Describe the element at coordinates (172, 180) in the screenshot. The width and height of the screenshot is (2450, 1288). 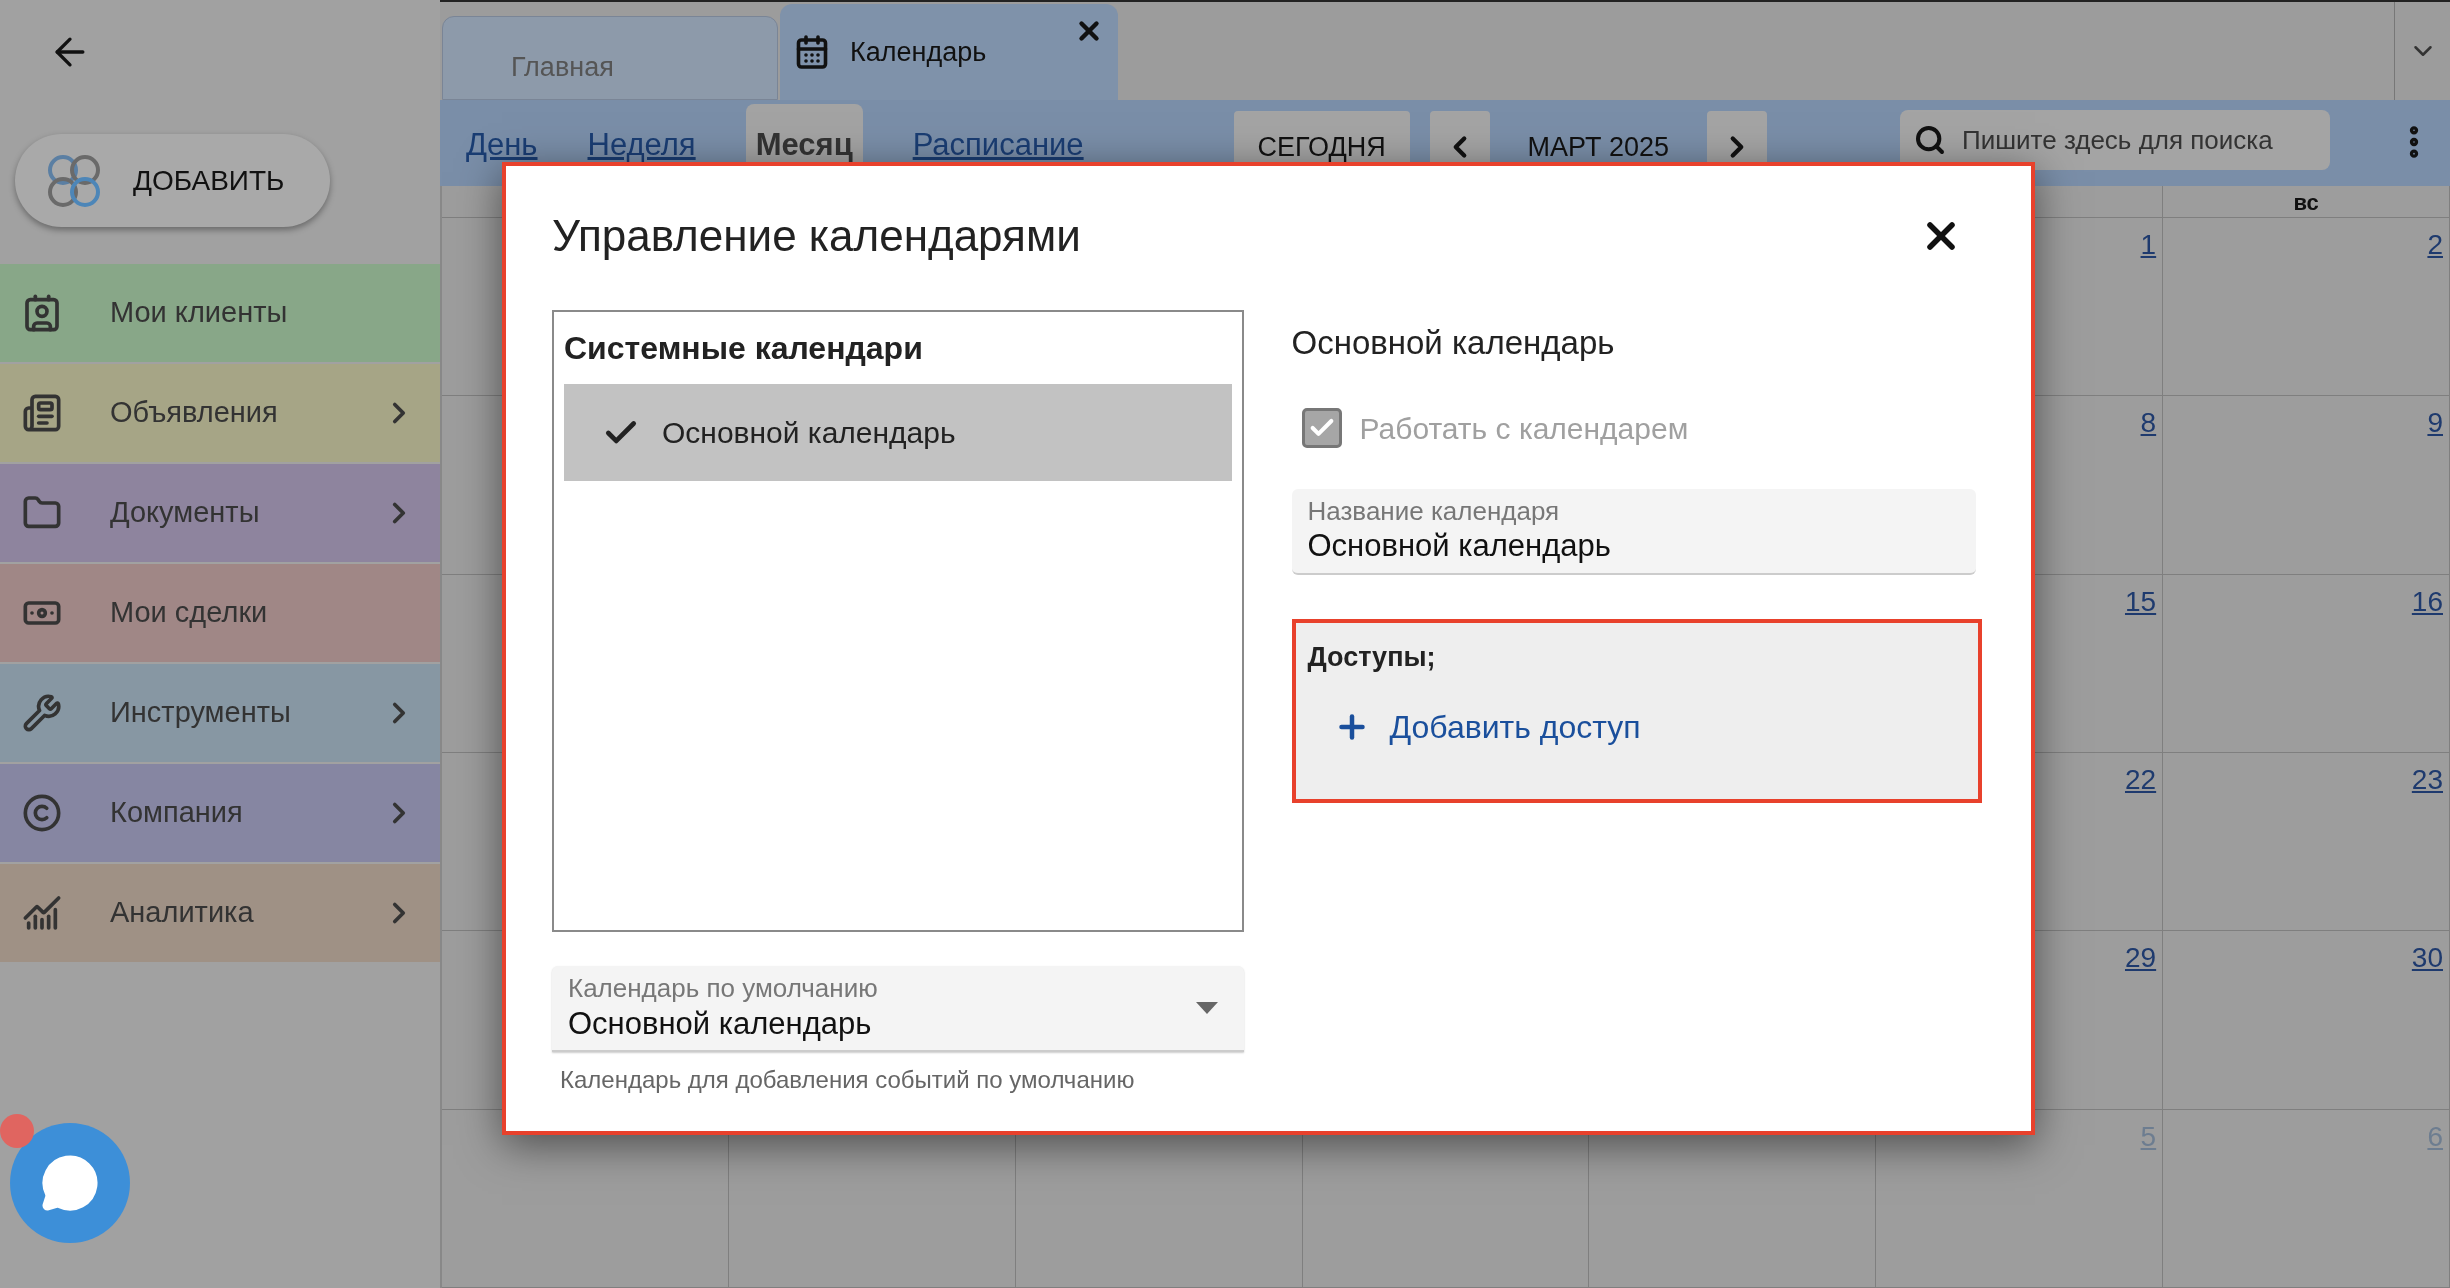
I see `add-button: ДОБАВИТЬ` at that location.